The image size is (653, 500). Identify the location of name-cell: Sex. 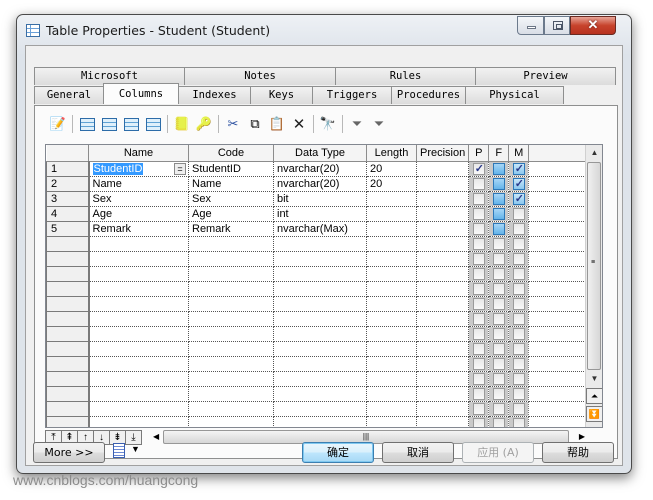
(138, 199).